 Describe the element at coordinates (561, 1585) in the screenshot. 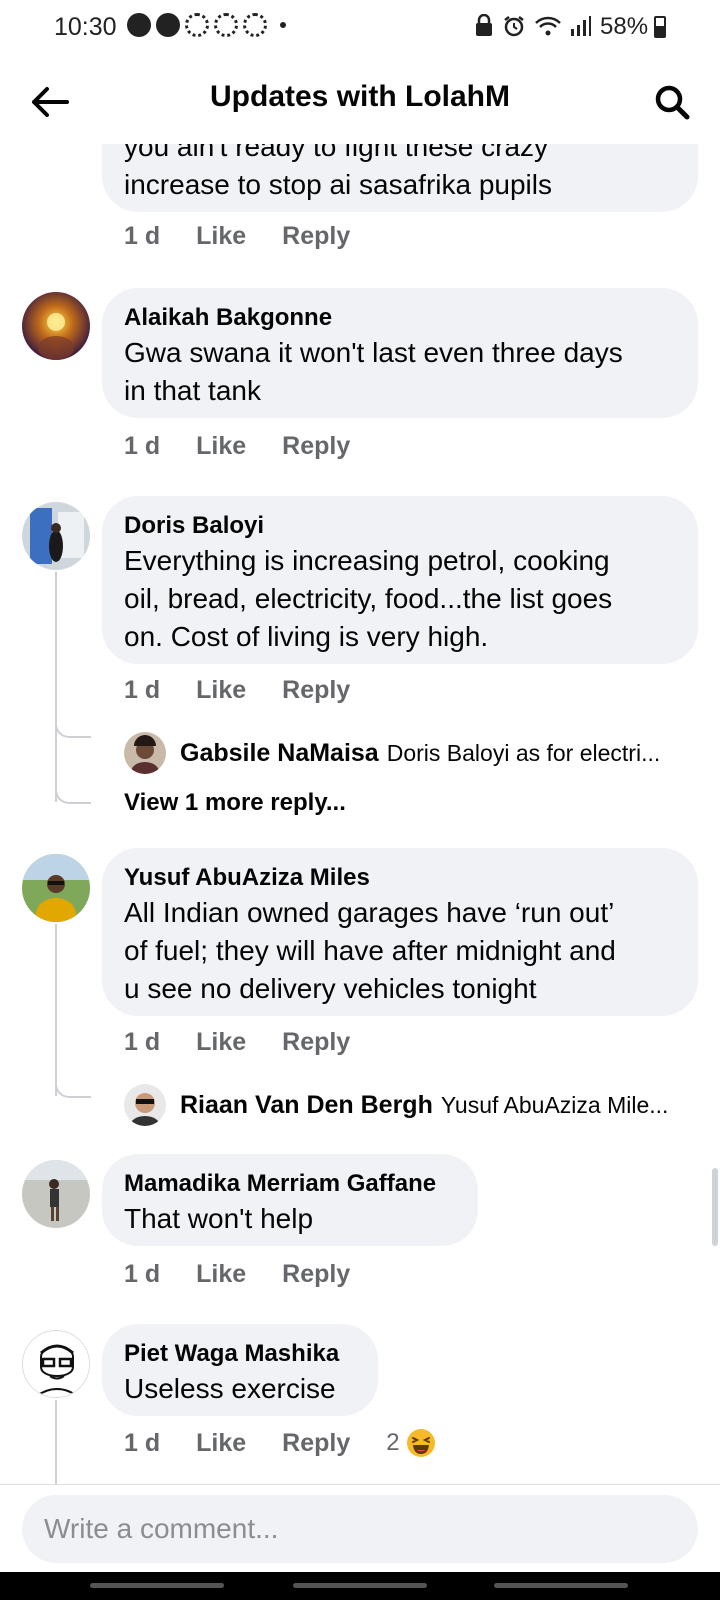

I see `nav-back-button` at that location.